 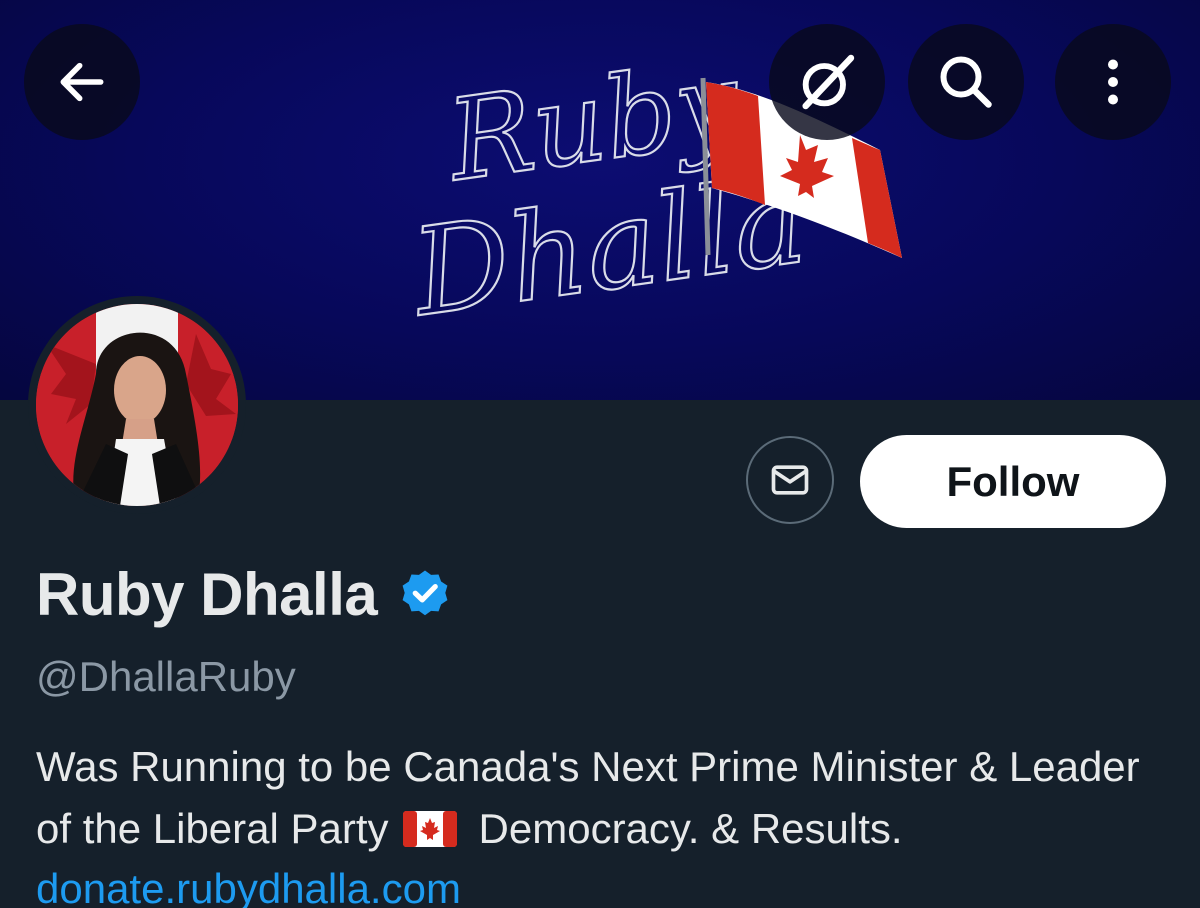 I want to click on message-button, so click(x=790, y=480).